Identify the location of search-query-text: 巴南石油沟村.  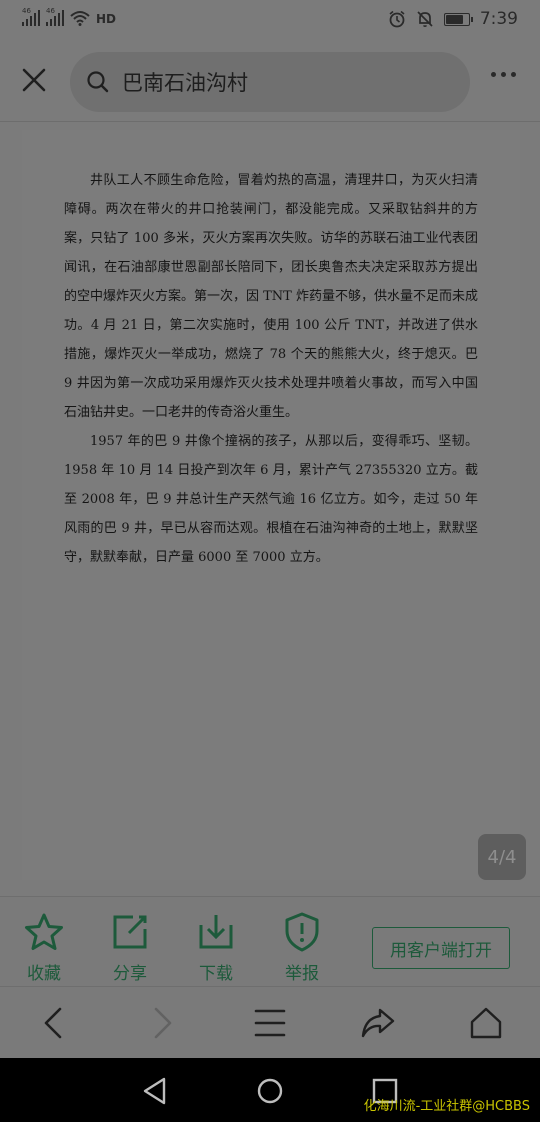
(185, 83).